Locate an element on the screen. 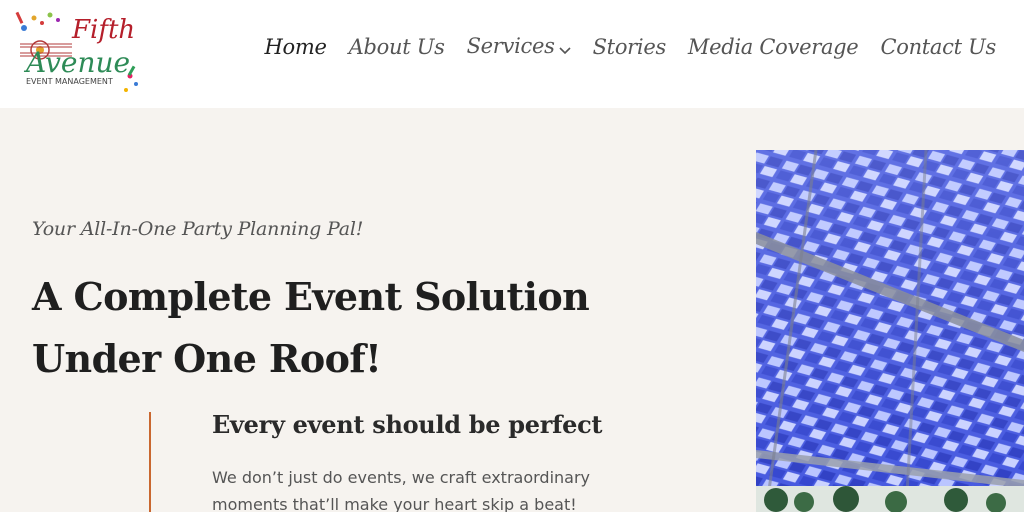 The width and height of the screenshot is (1024, 512). nav-about-us: About Us is located at coordinates (397, 47).